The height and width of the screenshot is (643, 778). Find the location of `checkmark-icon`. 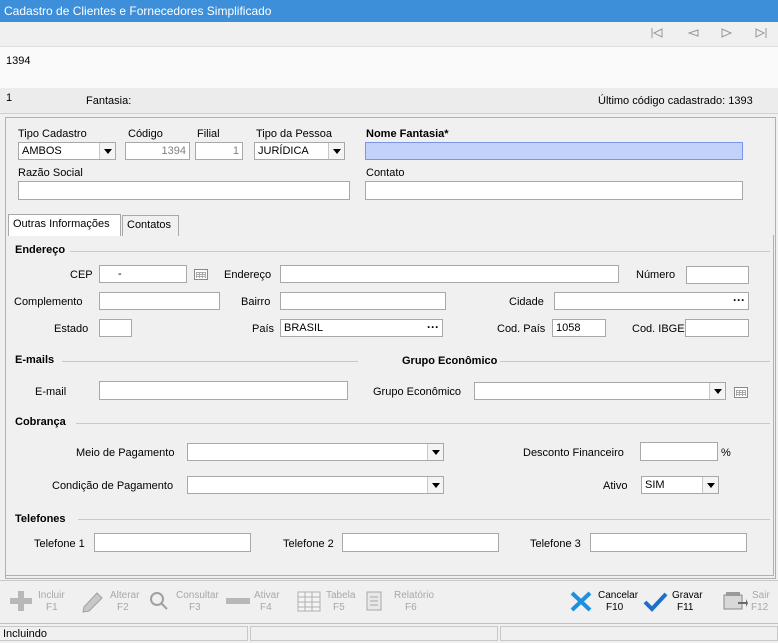

checkmark-icon is located at coordinates (655, 601).